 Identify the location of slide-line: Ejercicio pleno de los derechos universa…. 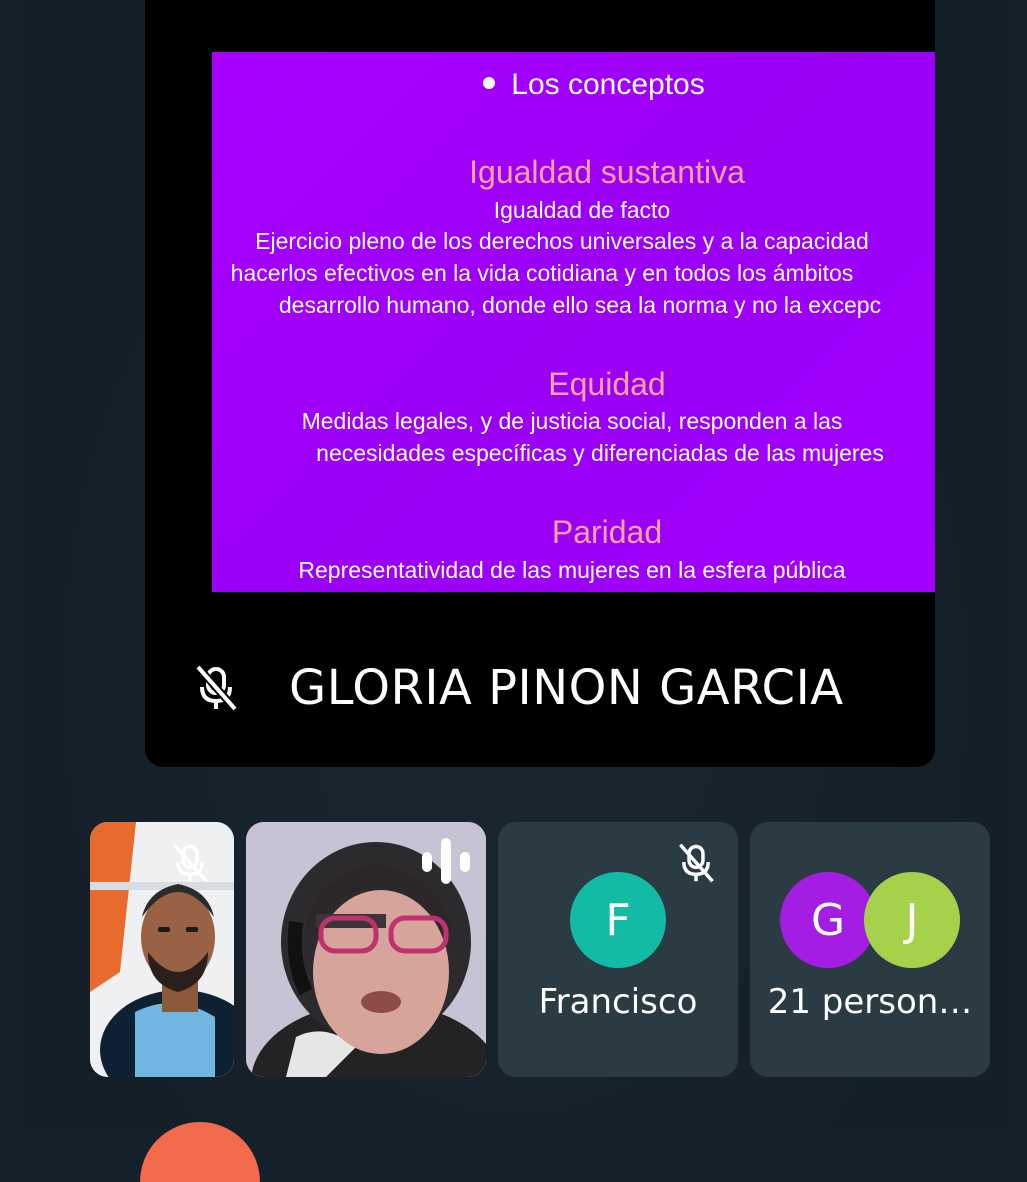
(562, 241).